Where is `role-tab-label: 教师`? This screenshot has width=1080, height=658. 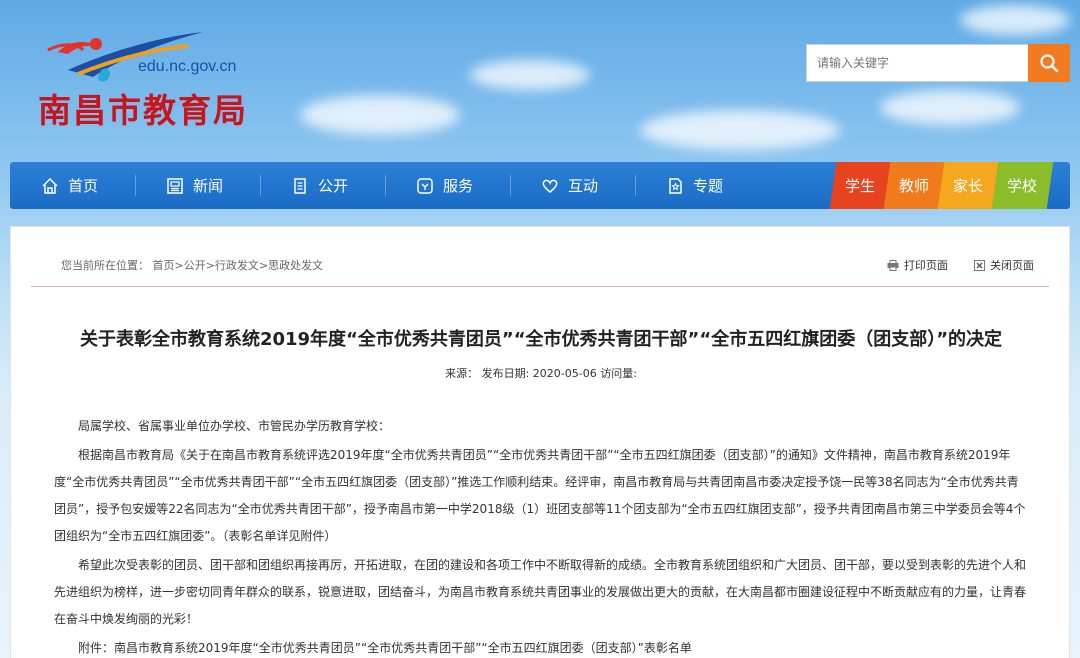
role-tab-label: 教师 is located at coordinates (914, 186).